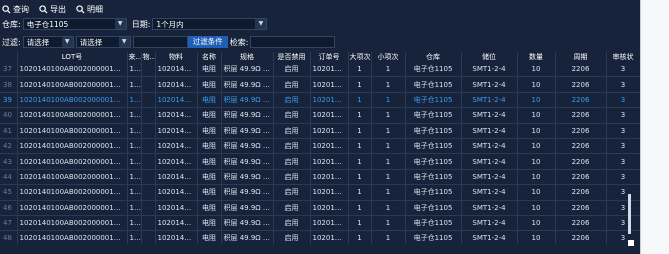 This screenshot has width=669, height=254. Describe the element at coordinates (9, 208) in the screenshot. I see `row-number-cell: 46` at that location.